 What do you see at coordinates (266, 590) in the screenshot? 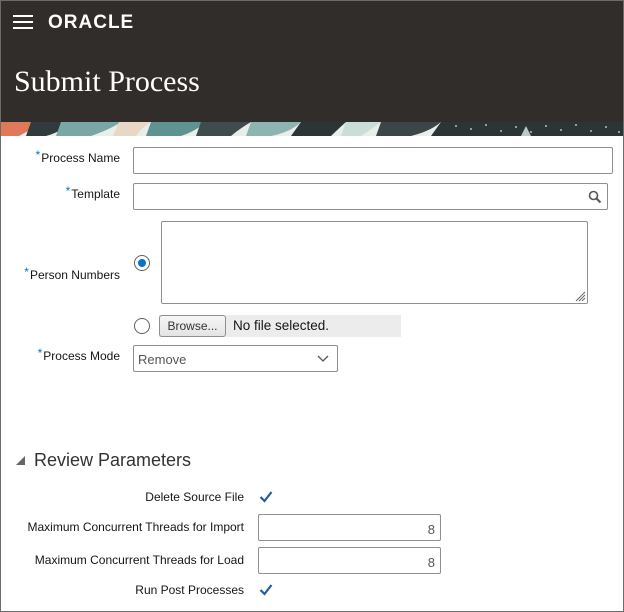
I see `run-post-processes-checkbox` at bounding box center [266, 590].